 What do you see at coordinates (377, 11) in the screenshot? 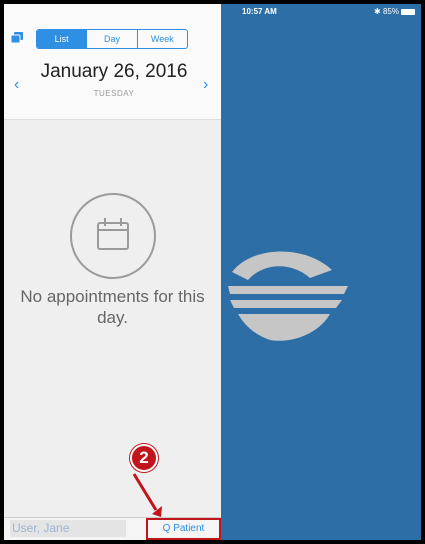
I see `bluetooth-icon: ✱` at bounding box center [377, 11].